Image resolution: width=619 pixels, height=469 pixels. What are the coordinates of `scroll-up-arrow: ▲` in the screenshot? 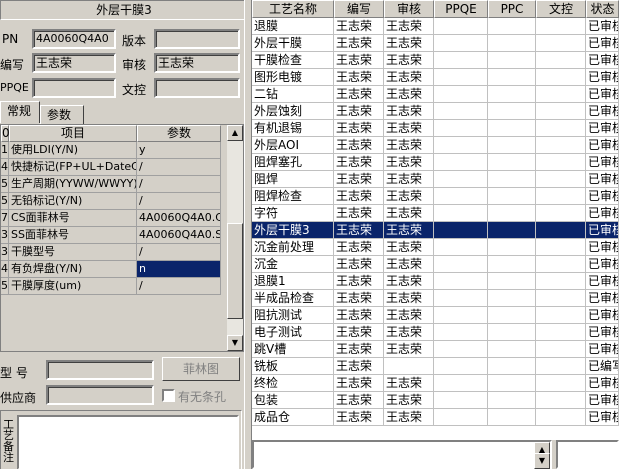 It's located at (235, 133).